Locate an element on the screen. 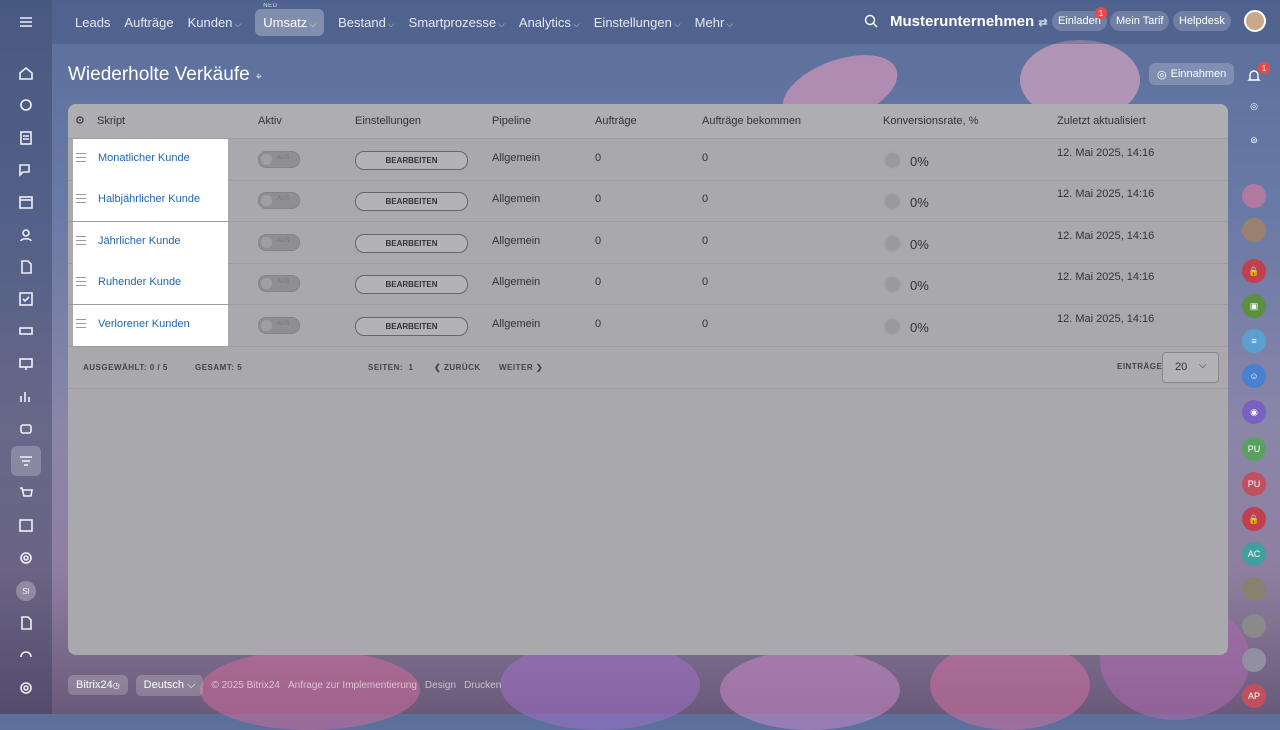 This screenshot has width=1280, height=730. total-count: GESAMT: 5 is located at coordinates (219, 367).